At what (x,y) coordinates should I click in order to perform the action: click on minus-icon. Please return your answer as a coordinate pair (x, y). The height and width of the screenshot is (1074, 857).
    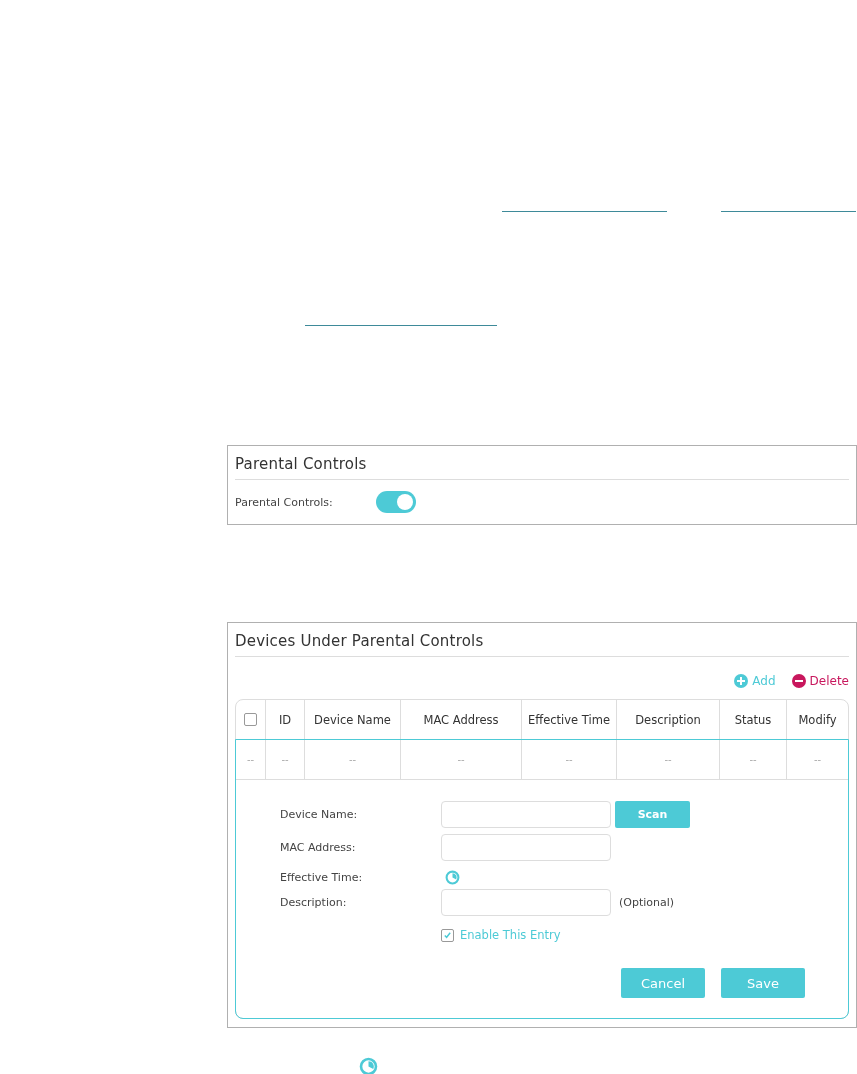
    Looking at the image, I should click on (798, 681).